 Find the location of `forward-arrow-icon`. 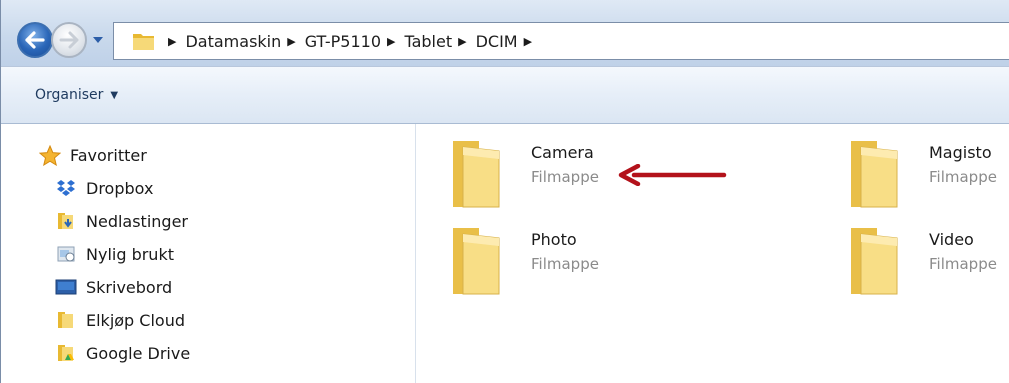

forward-arrow-icon is located at coordinates (69, 40).